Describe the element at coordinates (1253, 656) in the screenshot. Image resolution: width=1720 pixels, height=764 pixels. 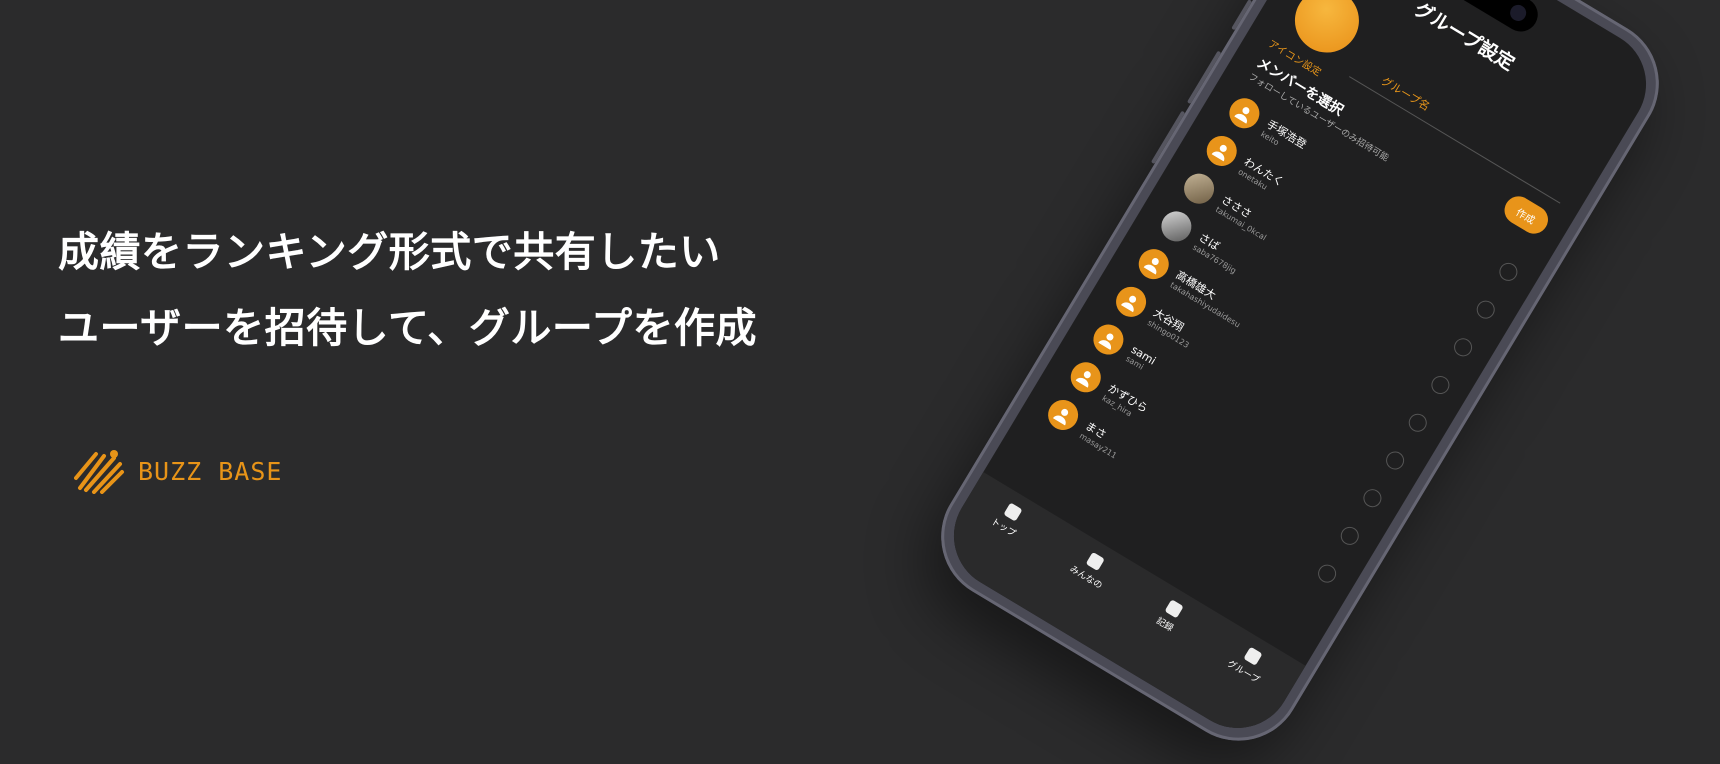
I see `group-icon` at that location.